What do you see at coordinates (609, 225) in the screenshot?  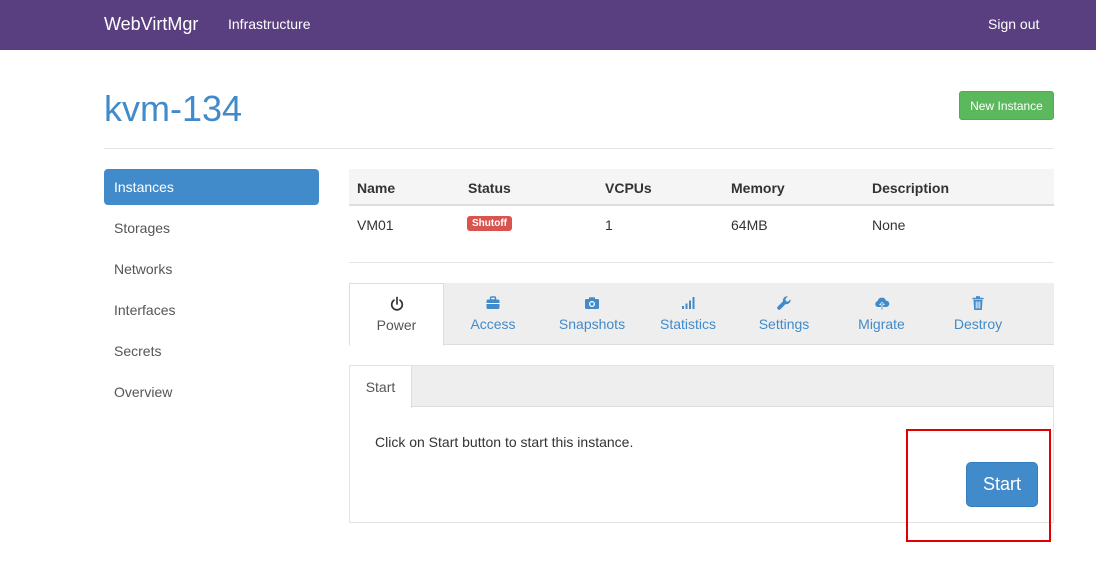 I see `cell-vcpus: 1` at bounding box center [609, 225].